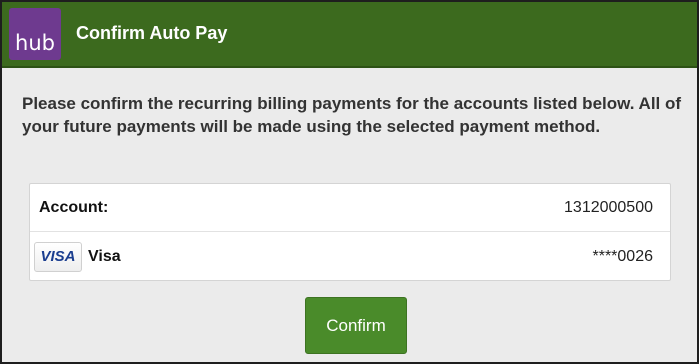 This screenshot has width=699, height=364. I want to click on payment-method: VISA Visa, so click(77, 257).